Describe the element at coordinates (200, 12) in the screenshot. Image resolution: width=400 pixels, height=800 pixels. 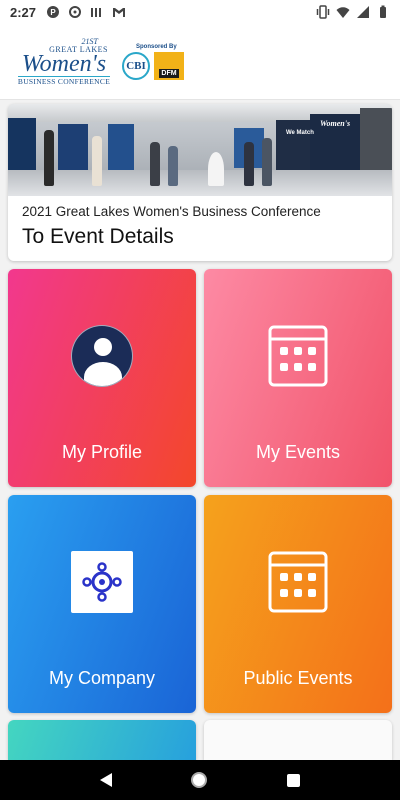
I see `status-bar: 2:27 P` at that location.